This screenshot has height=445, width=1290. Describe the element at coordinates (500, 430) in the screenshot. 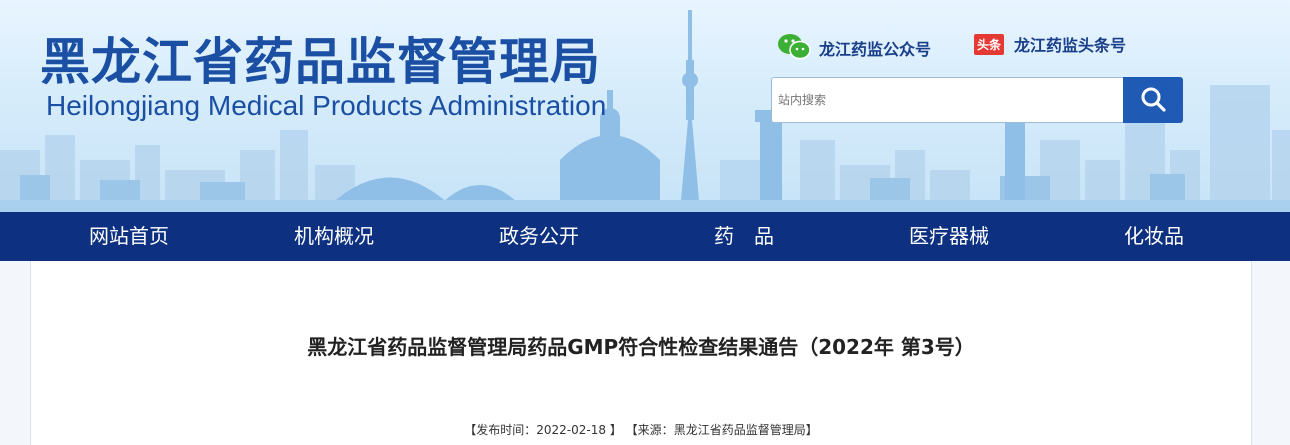

I see `publish-time-prefix: 【发布时间：` at that location.